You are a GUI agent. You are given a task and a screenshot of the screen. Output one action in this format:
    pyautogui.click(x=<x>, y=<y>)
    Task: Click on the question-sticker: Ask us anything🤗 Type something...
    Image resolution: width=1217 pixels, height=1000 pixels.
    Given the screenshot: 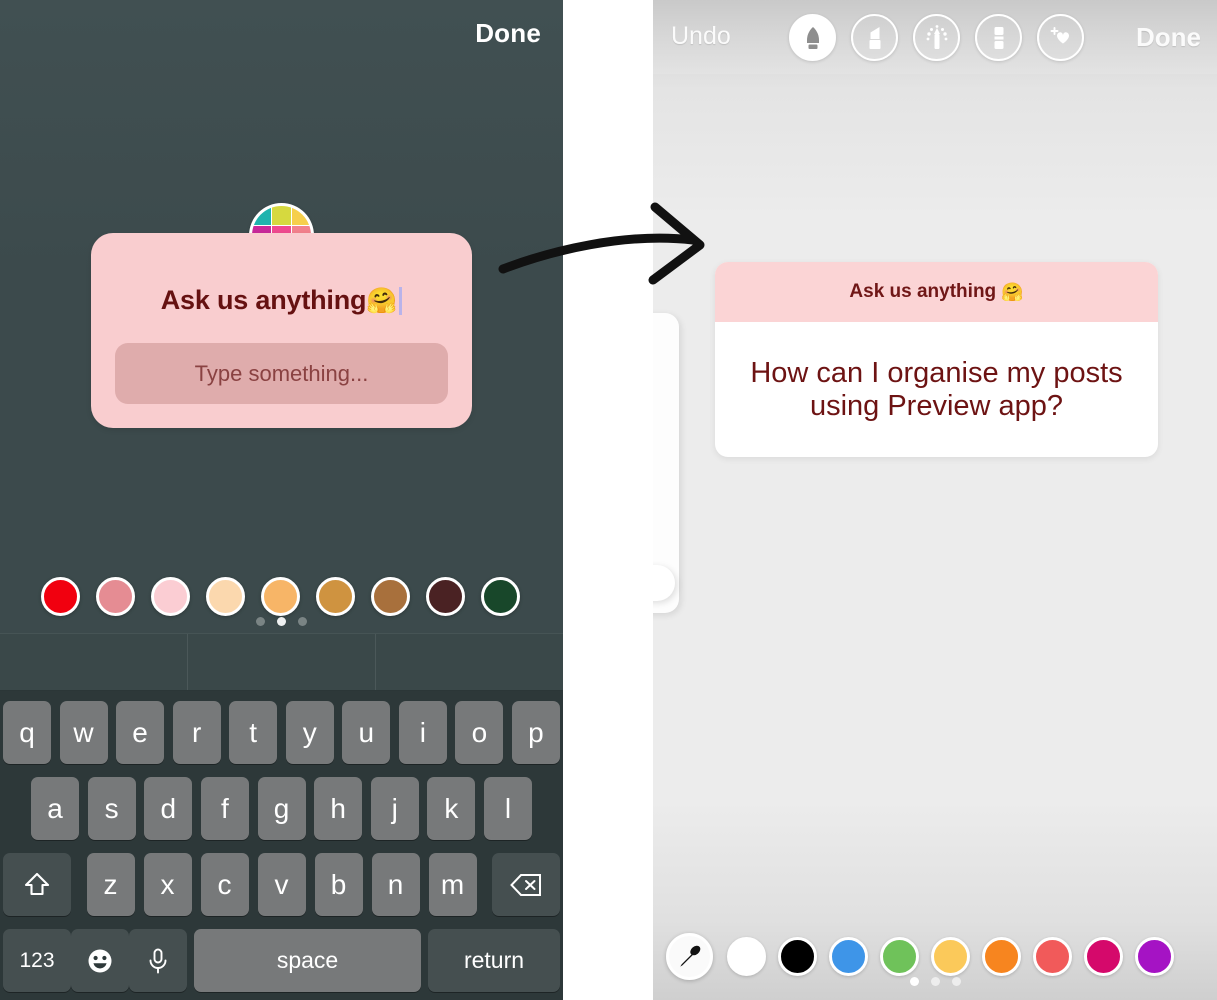 What is the action you would take?
    pyautogui.click(x=281, y=330)
    